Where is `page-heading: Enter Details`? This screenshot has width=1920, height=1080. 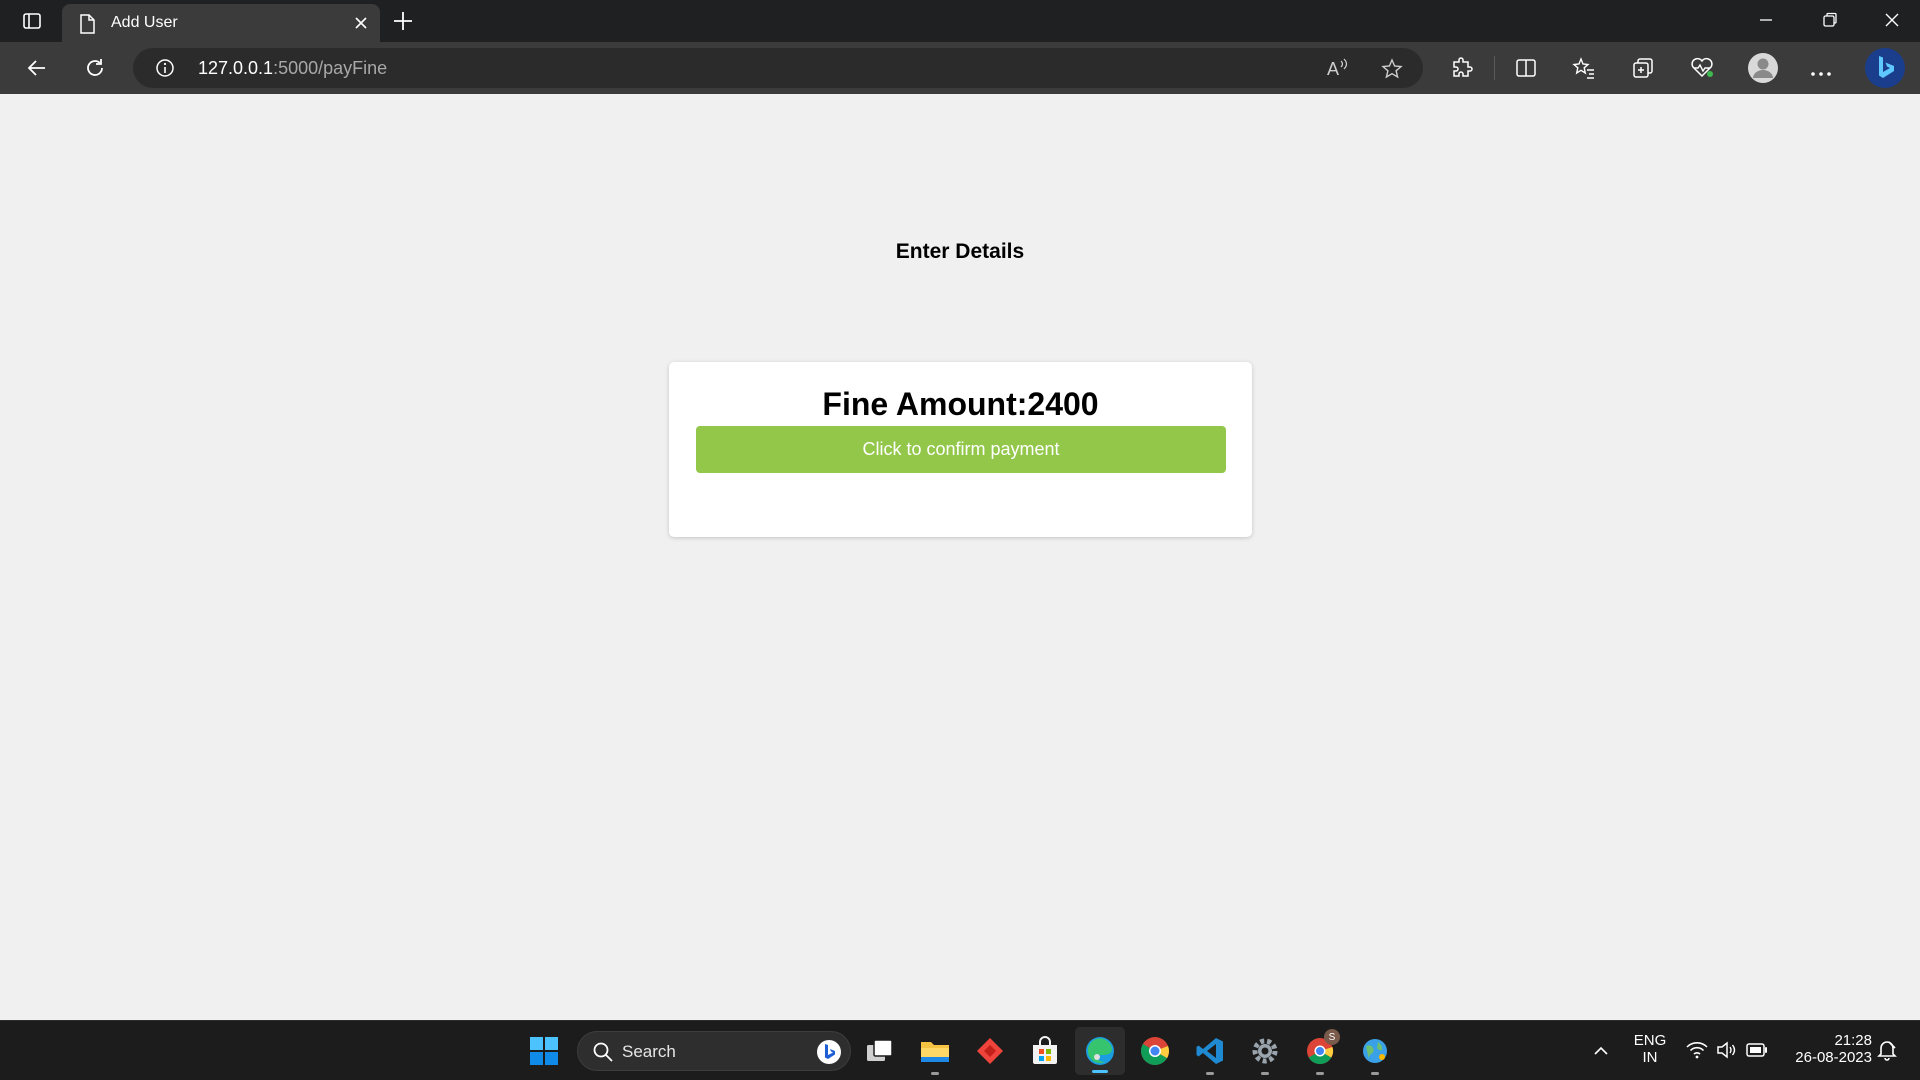
page-heading: Enter Details is located at coordinates (960, 251).